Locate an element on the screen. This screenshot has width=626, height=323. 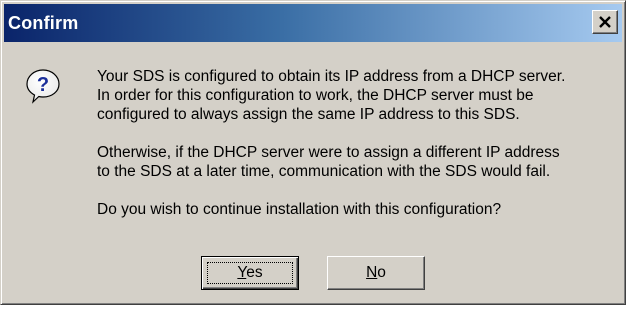
close-button is located at coordinates (605, 22).